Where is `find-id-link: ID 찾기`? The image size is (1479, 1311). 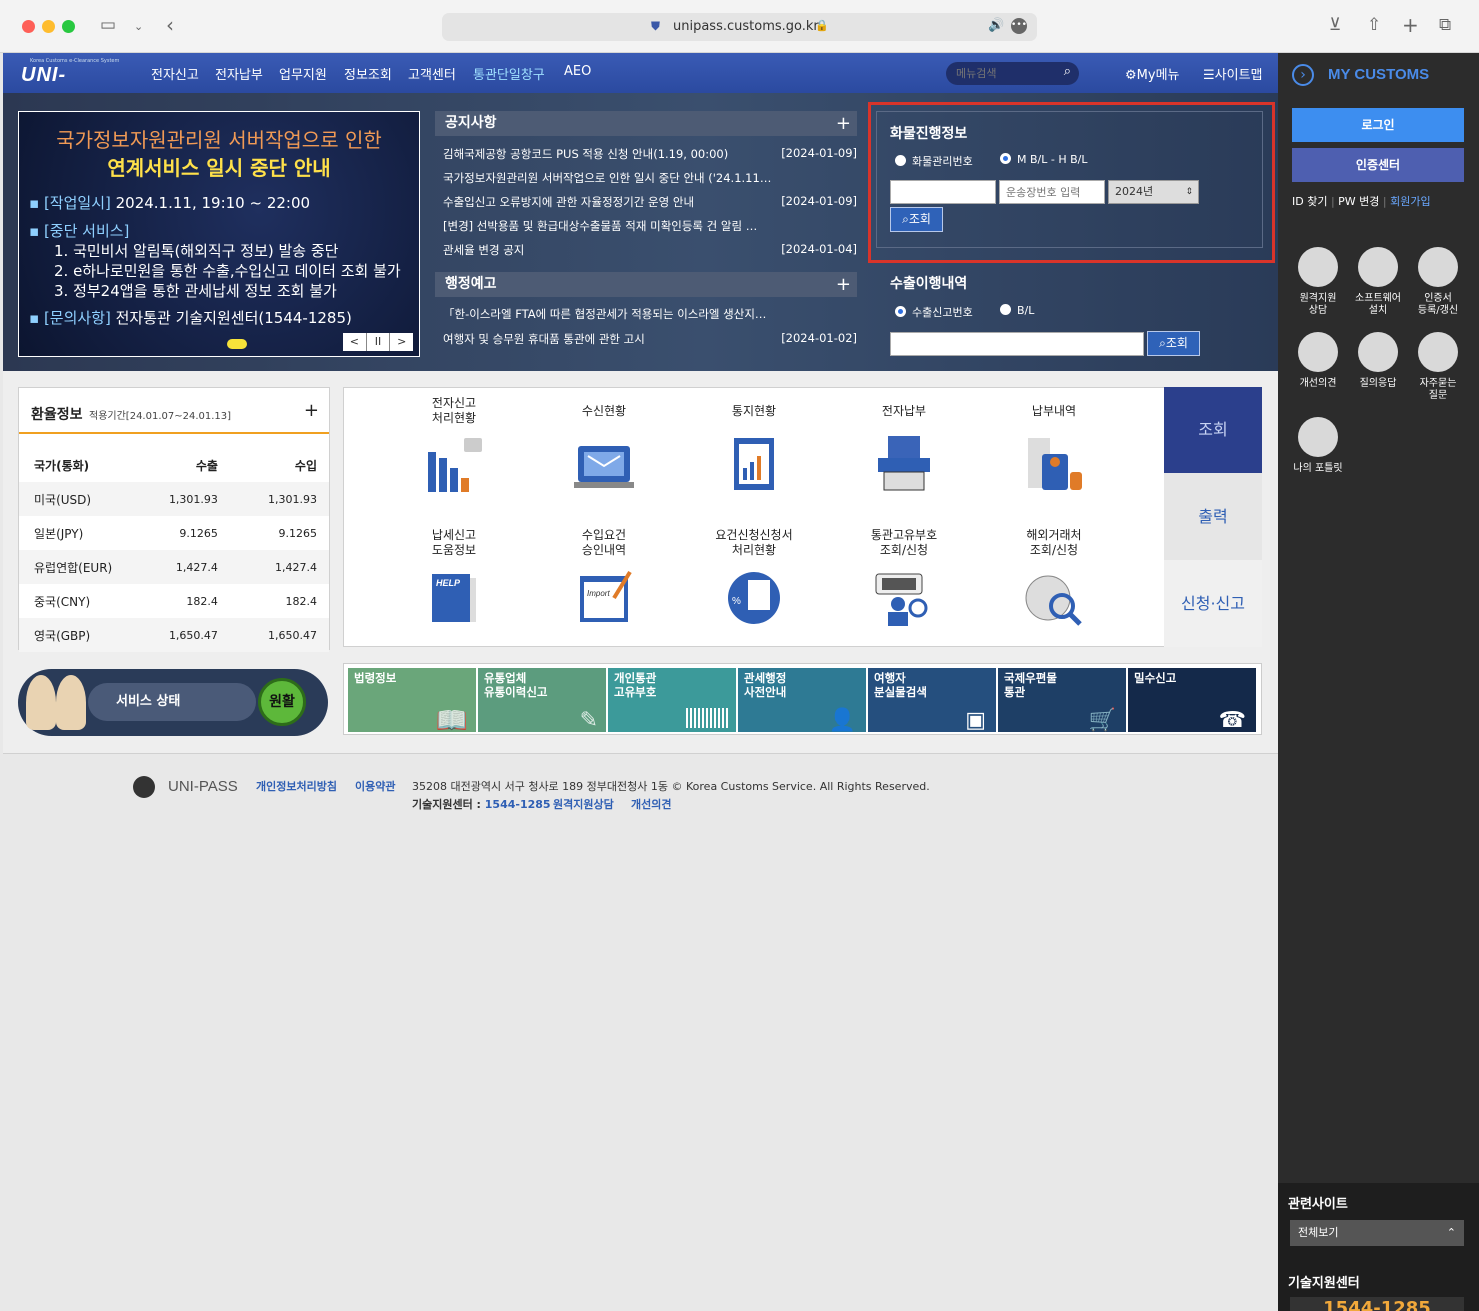 find-id-link: ID 찾기 is located at coordinates (1309, 201).